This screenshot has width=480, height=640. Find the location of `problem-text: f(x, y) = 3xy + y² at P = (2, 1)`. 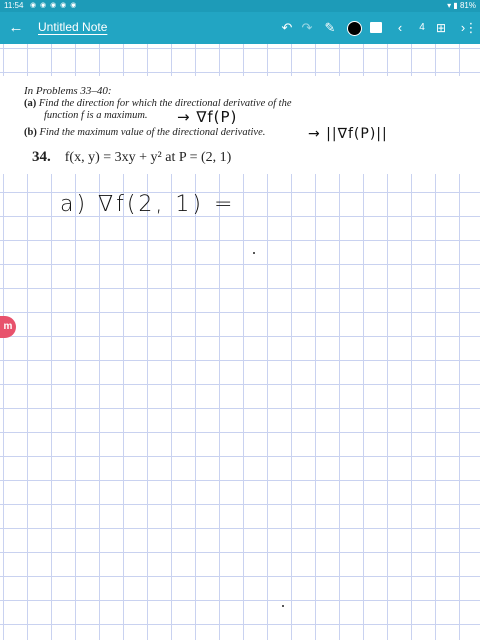

problem-text: f(x, y) = 3xy + y² at P = (2, 1) is located at coordinates (148, 157).